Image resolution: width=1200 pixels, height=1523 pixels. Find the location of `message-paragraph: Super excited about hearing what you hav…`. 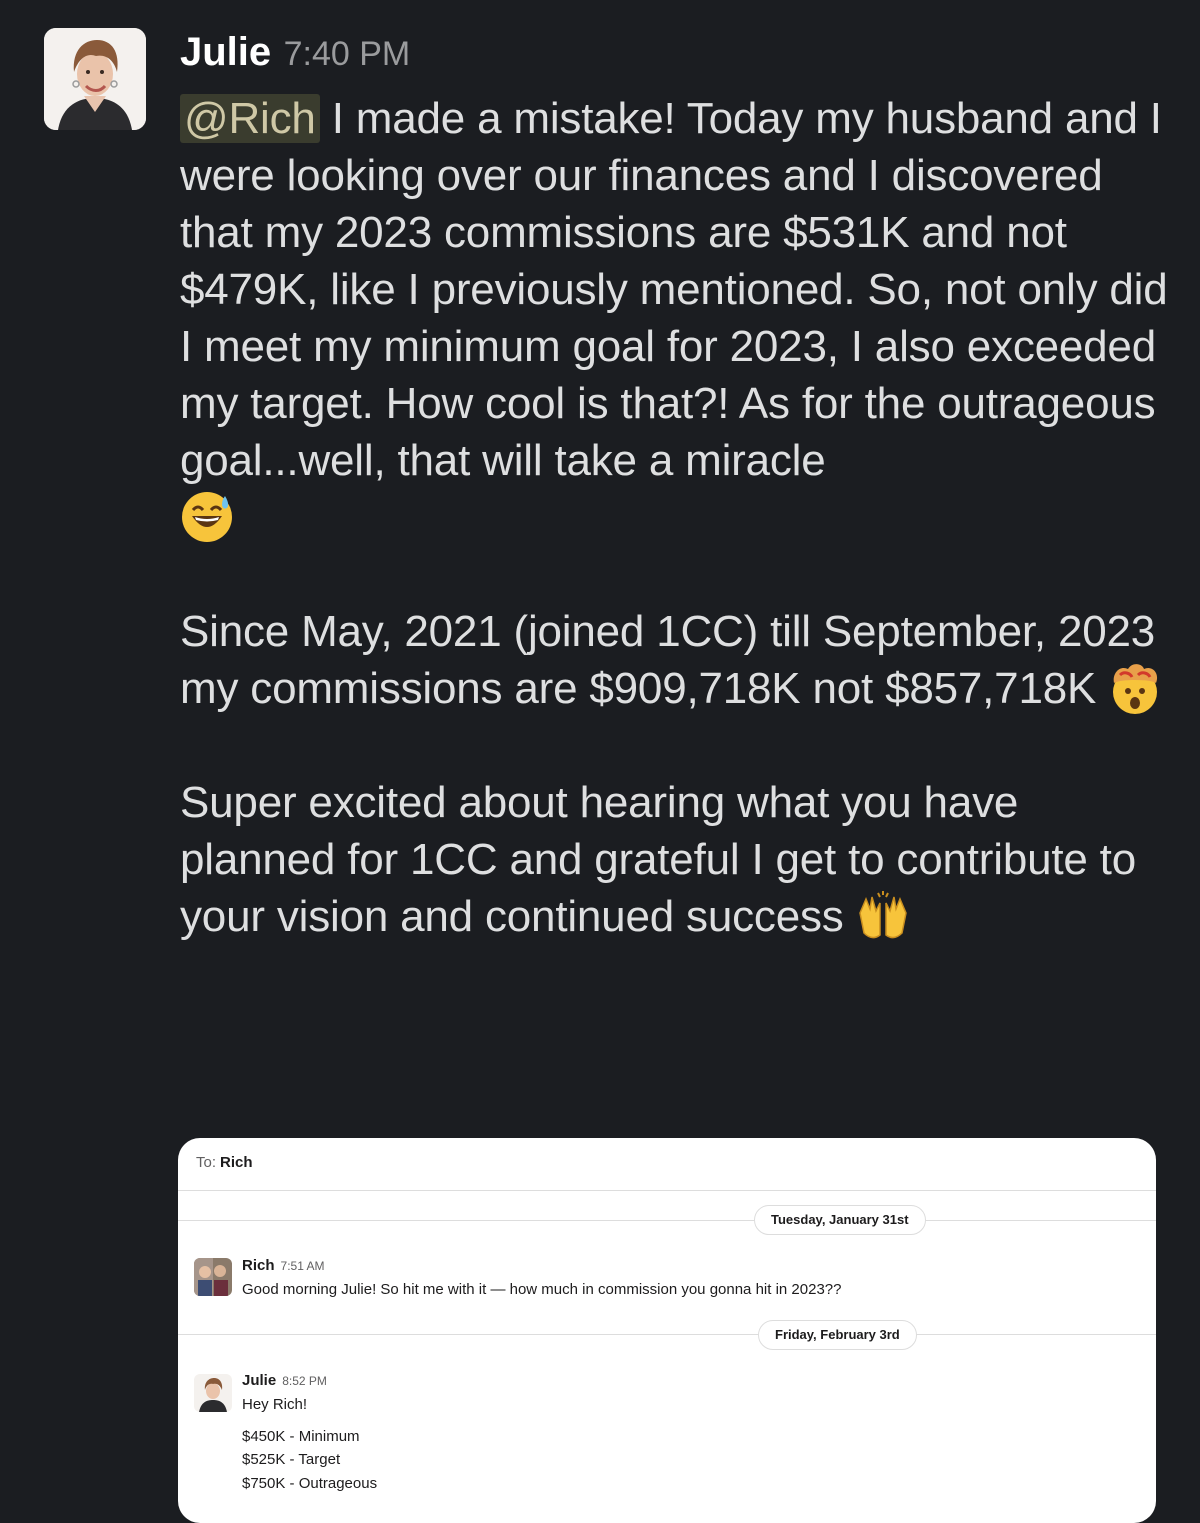

message-paragraph: Super excited about hearing what you hav… is located at coordinates (675, 859).